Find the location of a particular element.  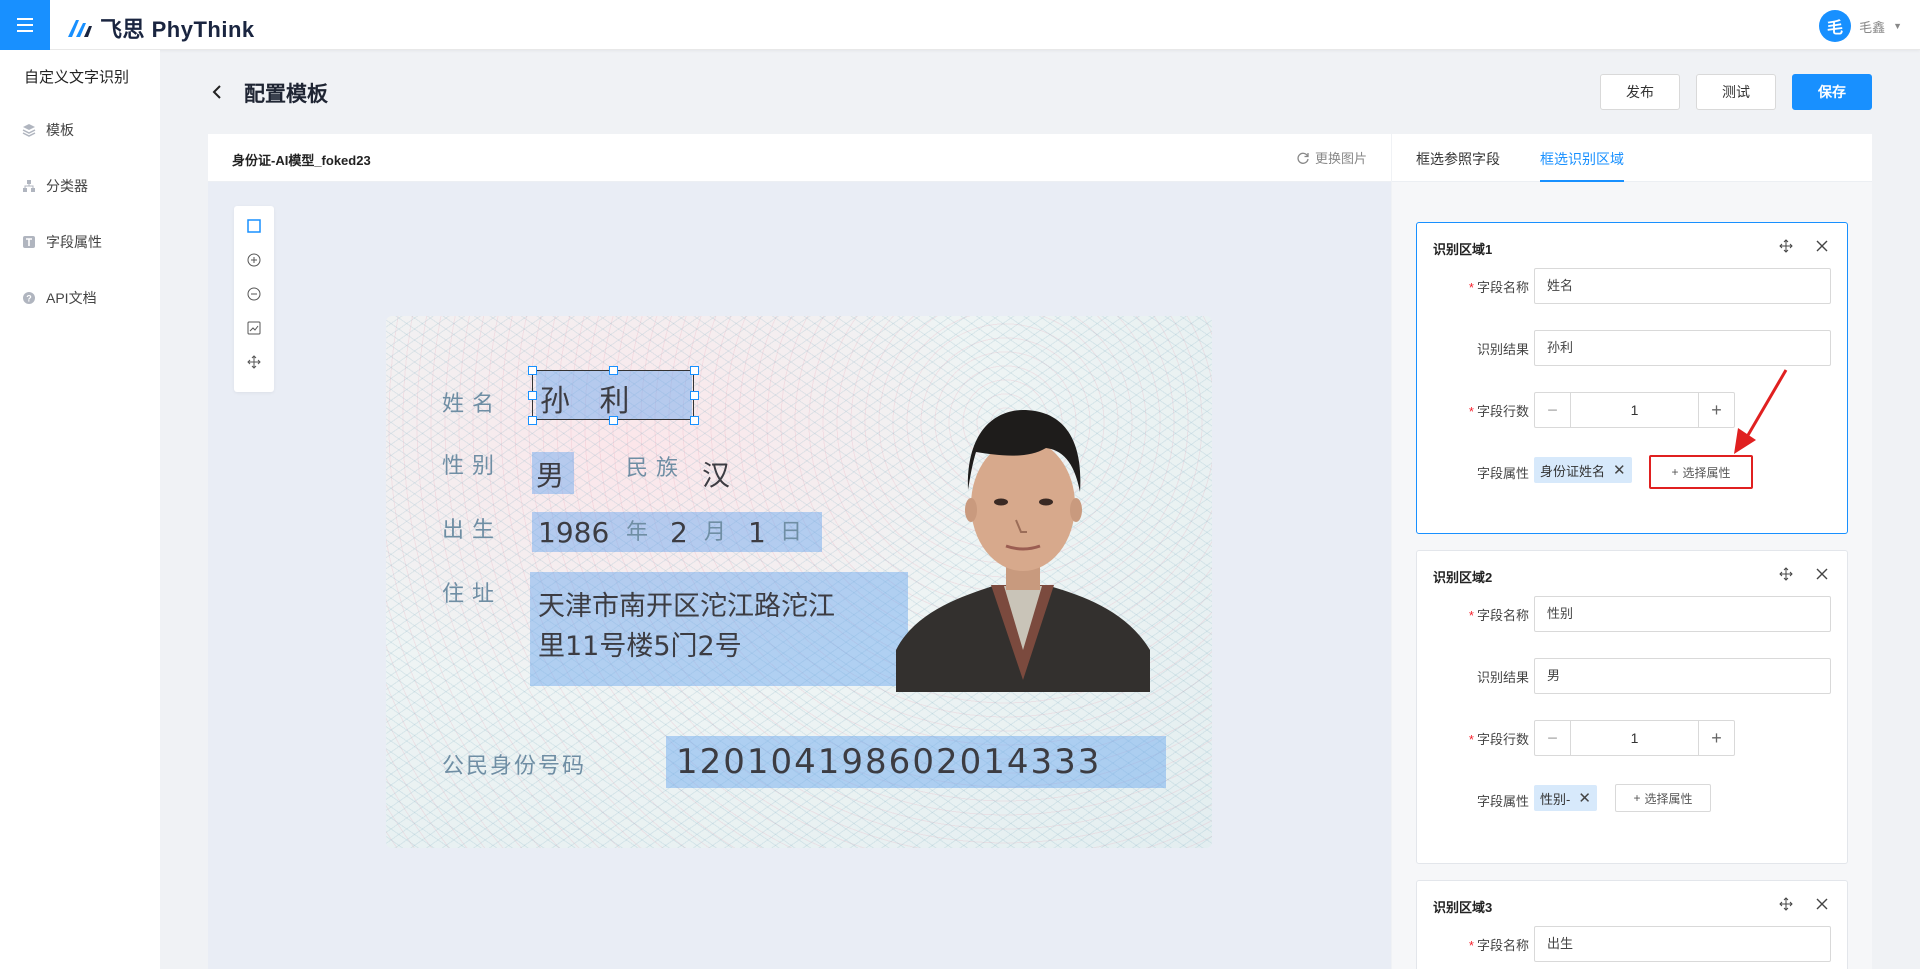

zoom-in-icon is located at coordinates (254, 260).